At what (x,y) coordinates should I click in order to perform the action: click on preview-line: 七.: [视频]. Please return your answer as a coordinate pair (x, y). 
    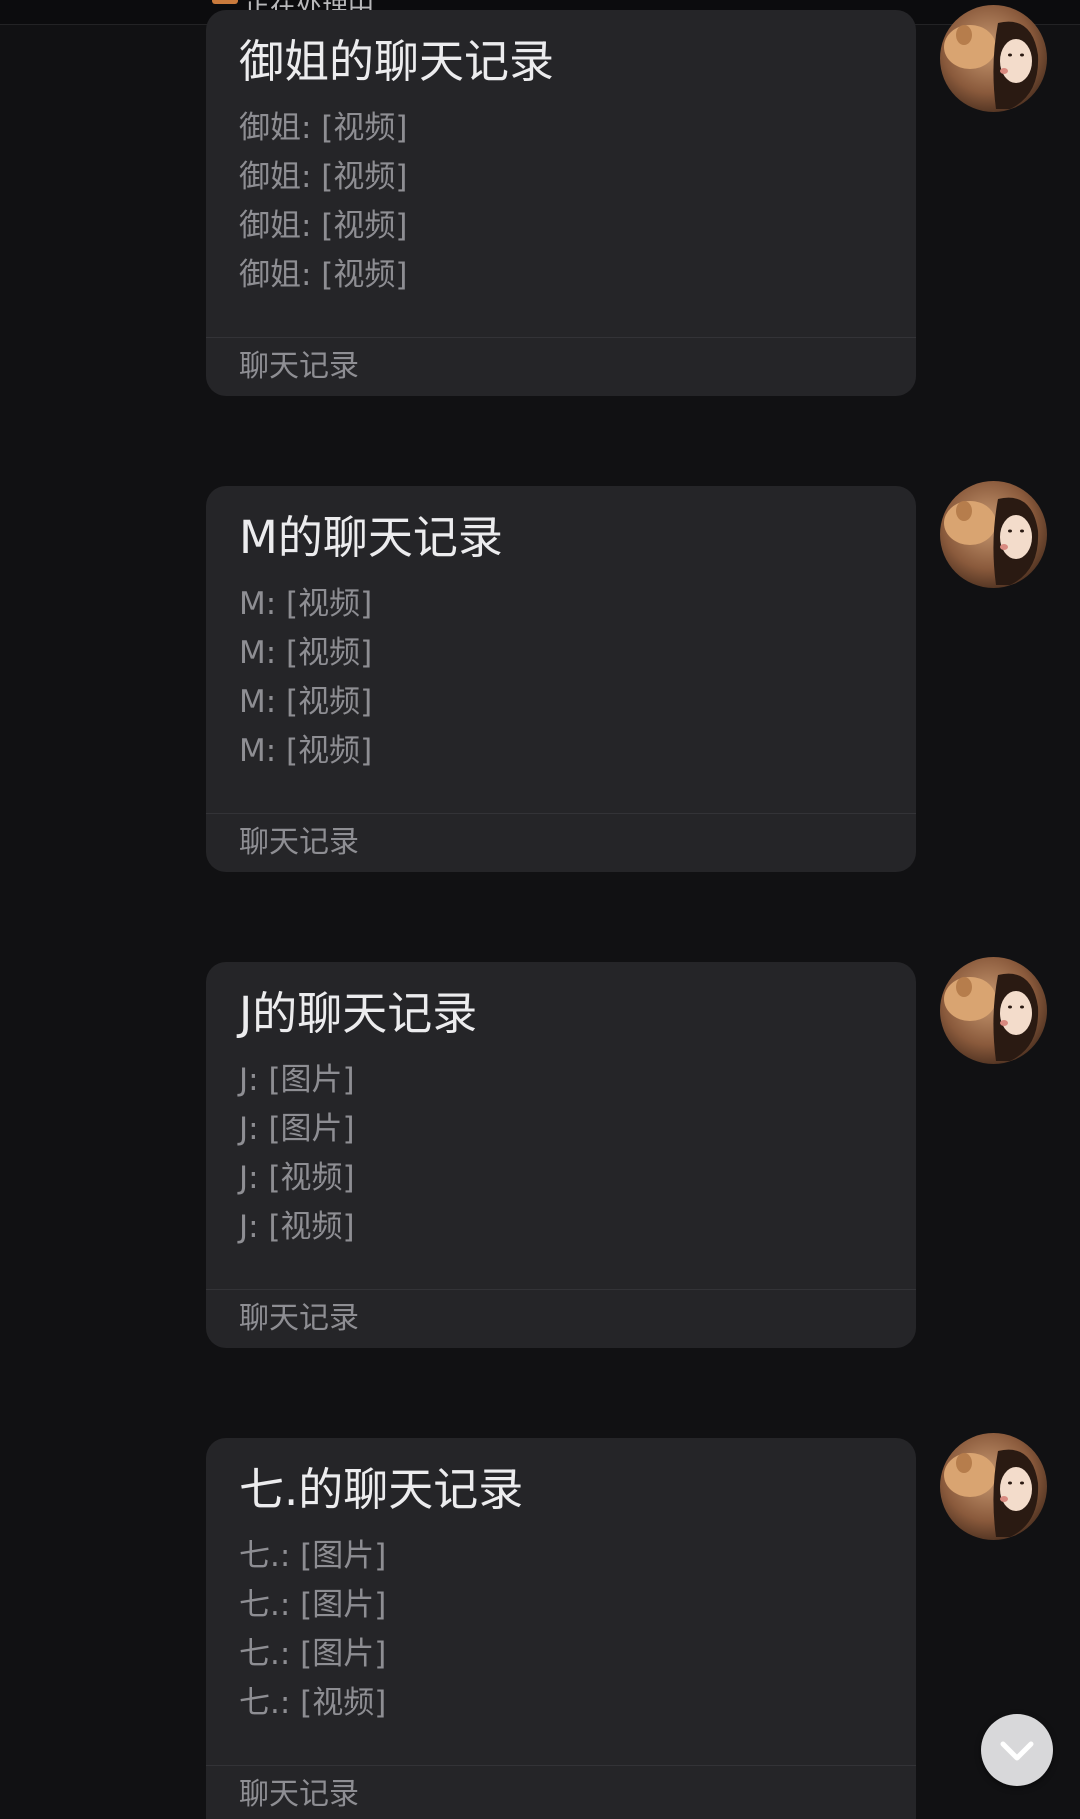
    Looking at the image, I should click on (313, 1703).